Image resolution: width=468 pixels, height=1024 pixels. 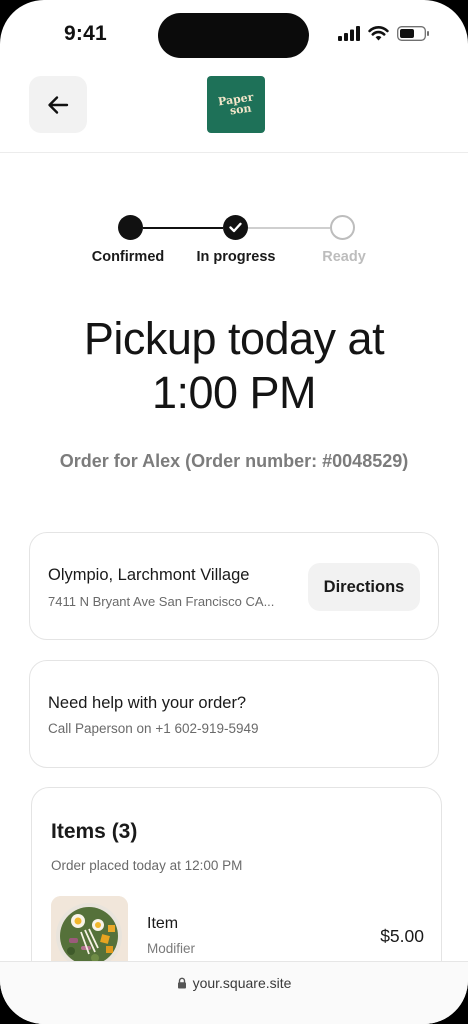 What do you see at coordinates (163, 923) in the screenshot?
I see `item-name: Item` at bounding box center [163, 923].